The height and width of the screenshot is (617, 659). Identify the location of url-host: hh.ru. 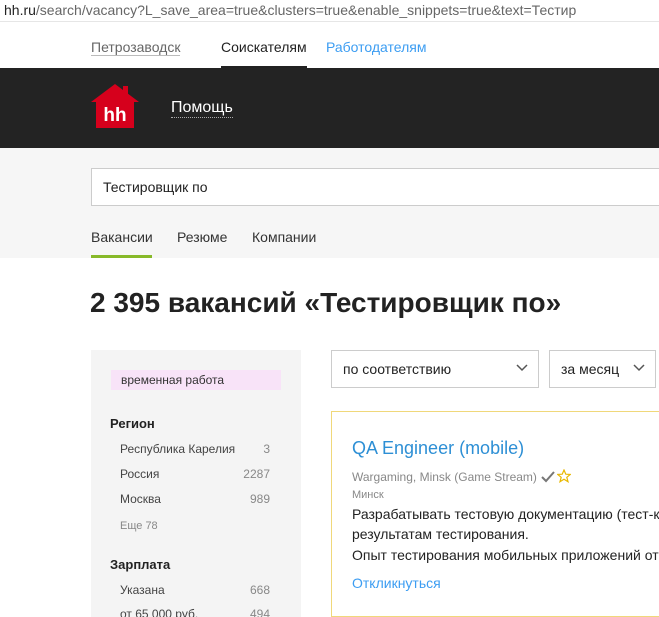
(20, 10).